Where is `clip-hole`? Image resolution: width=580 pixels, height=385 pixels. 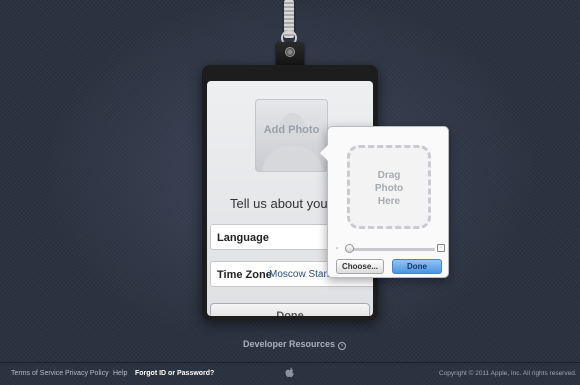
clip-hole is located at coordinates (290, 52).